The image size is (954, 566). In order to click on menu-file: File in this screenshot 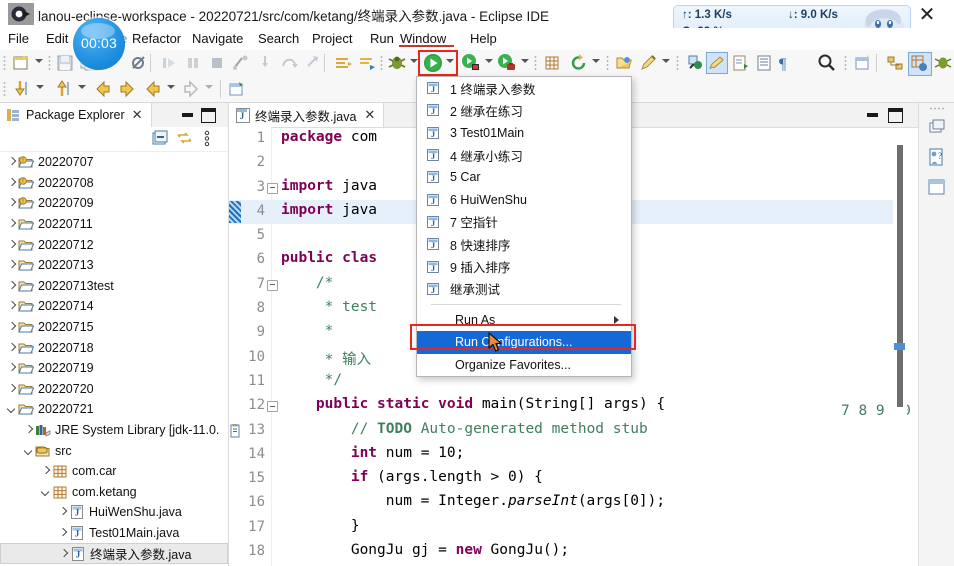, I will do `click(18, 38)`.